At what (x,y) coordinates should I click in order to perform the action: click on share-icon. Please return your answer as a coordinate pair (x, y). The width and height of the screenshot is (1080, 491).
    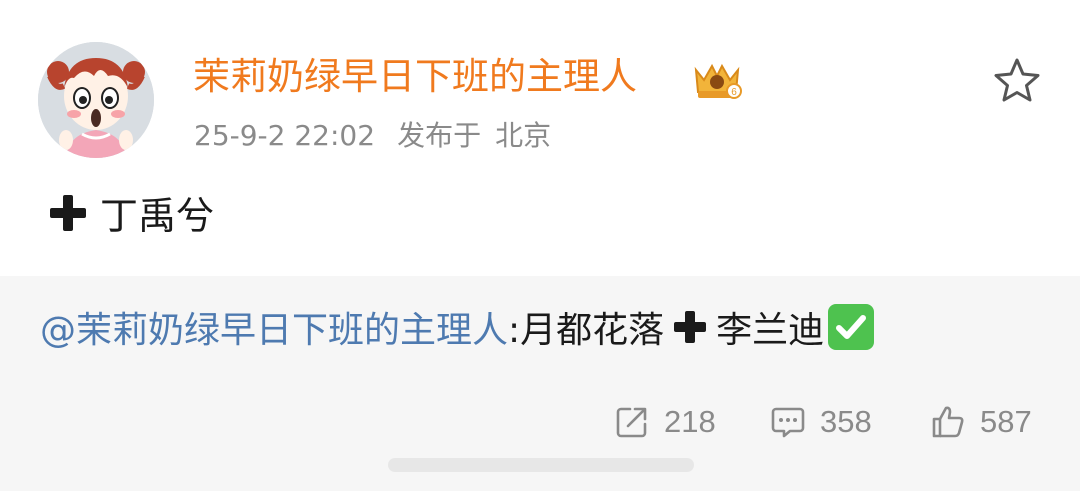
    Looking at the image, I should click on (631, 422).